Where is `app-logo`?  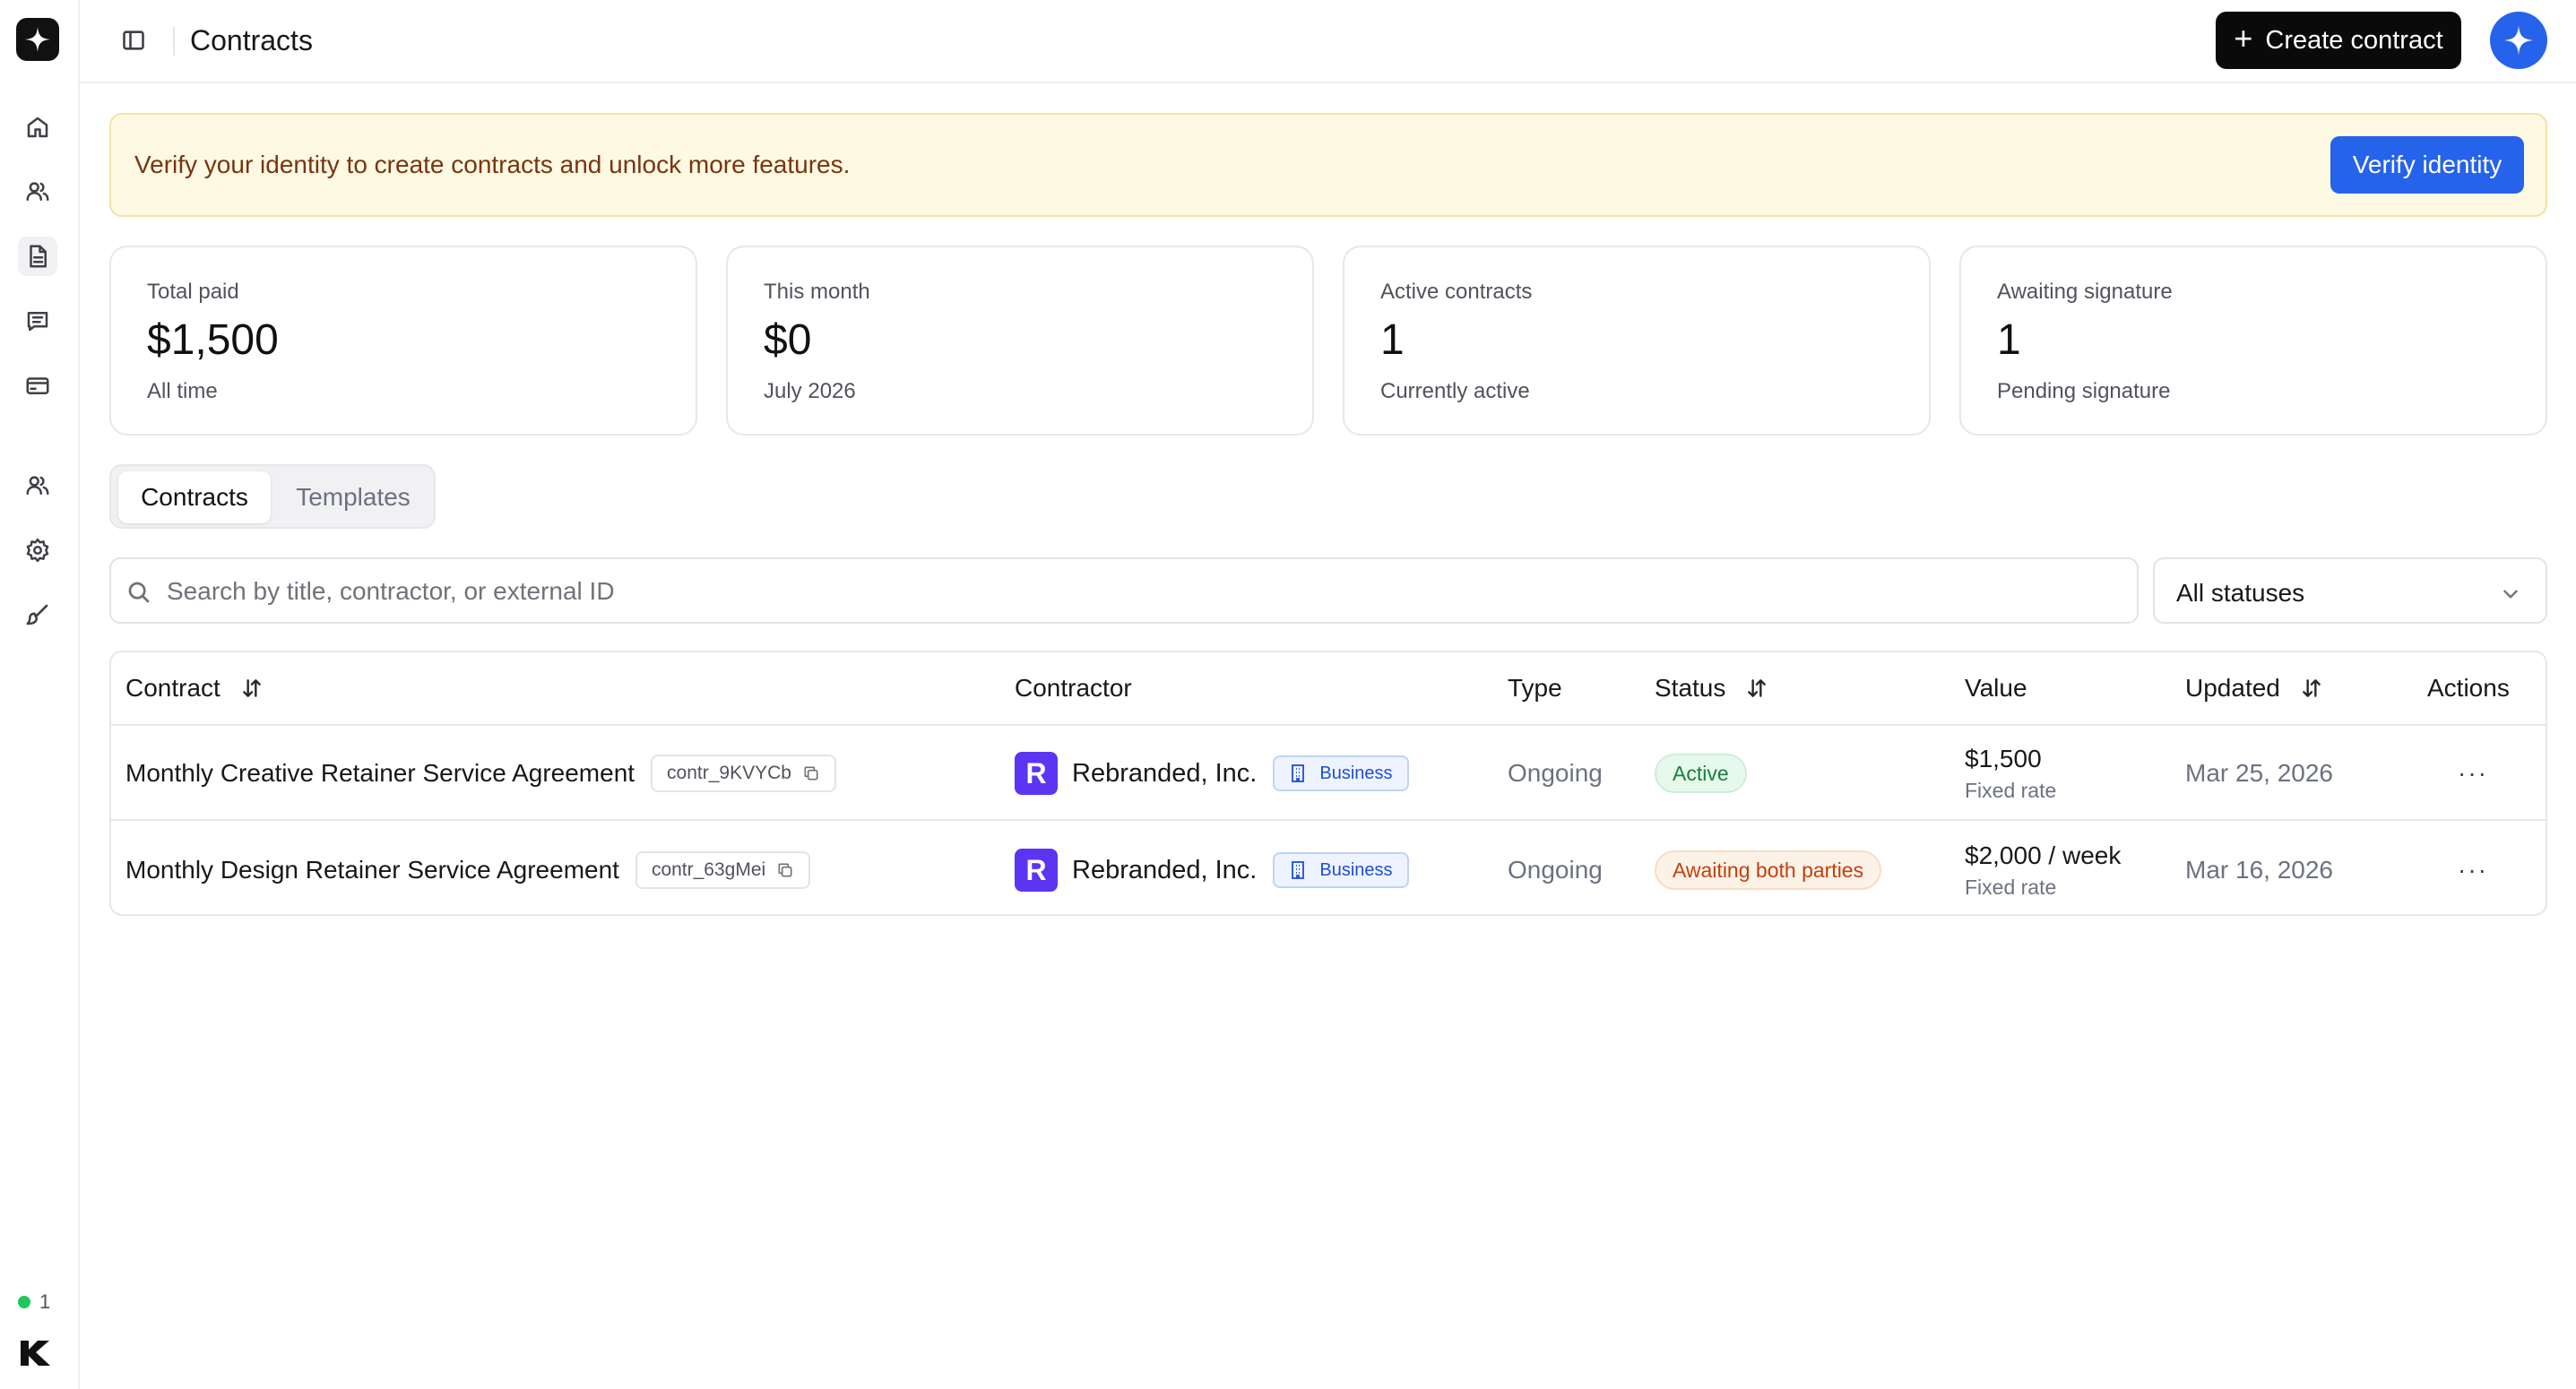 app-logo is located at coordinates (37, 39).